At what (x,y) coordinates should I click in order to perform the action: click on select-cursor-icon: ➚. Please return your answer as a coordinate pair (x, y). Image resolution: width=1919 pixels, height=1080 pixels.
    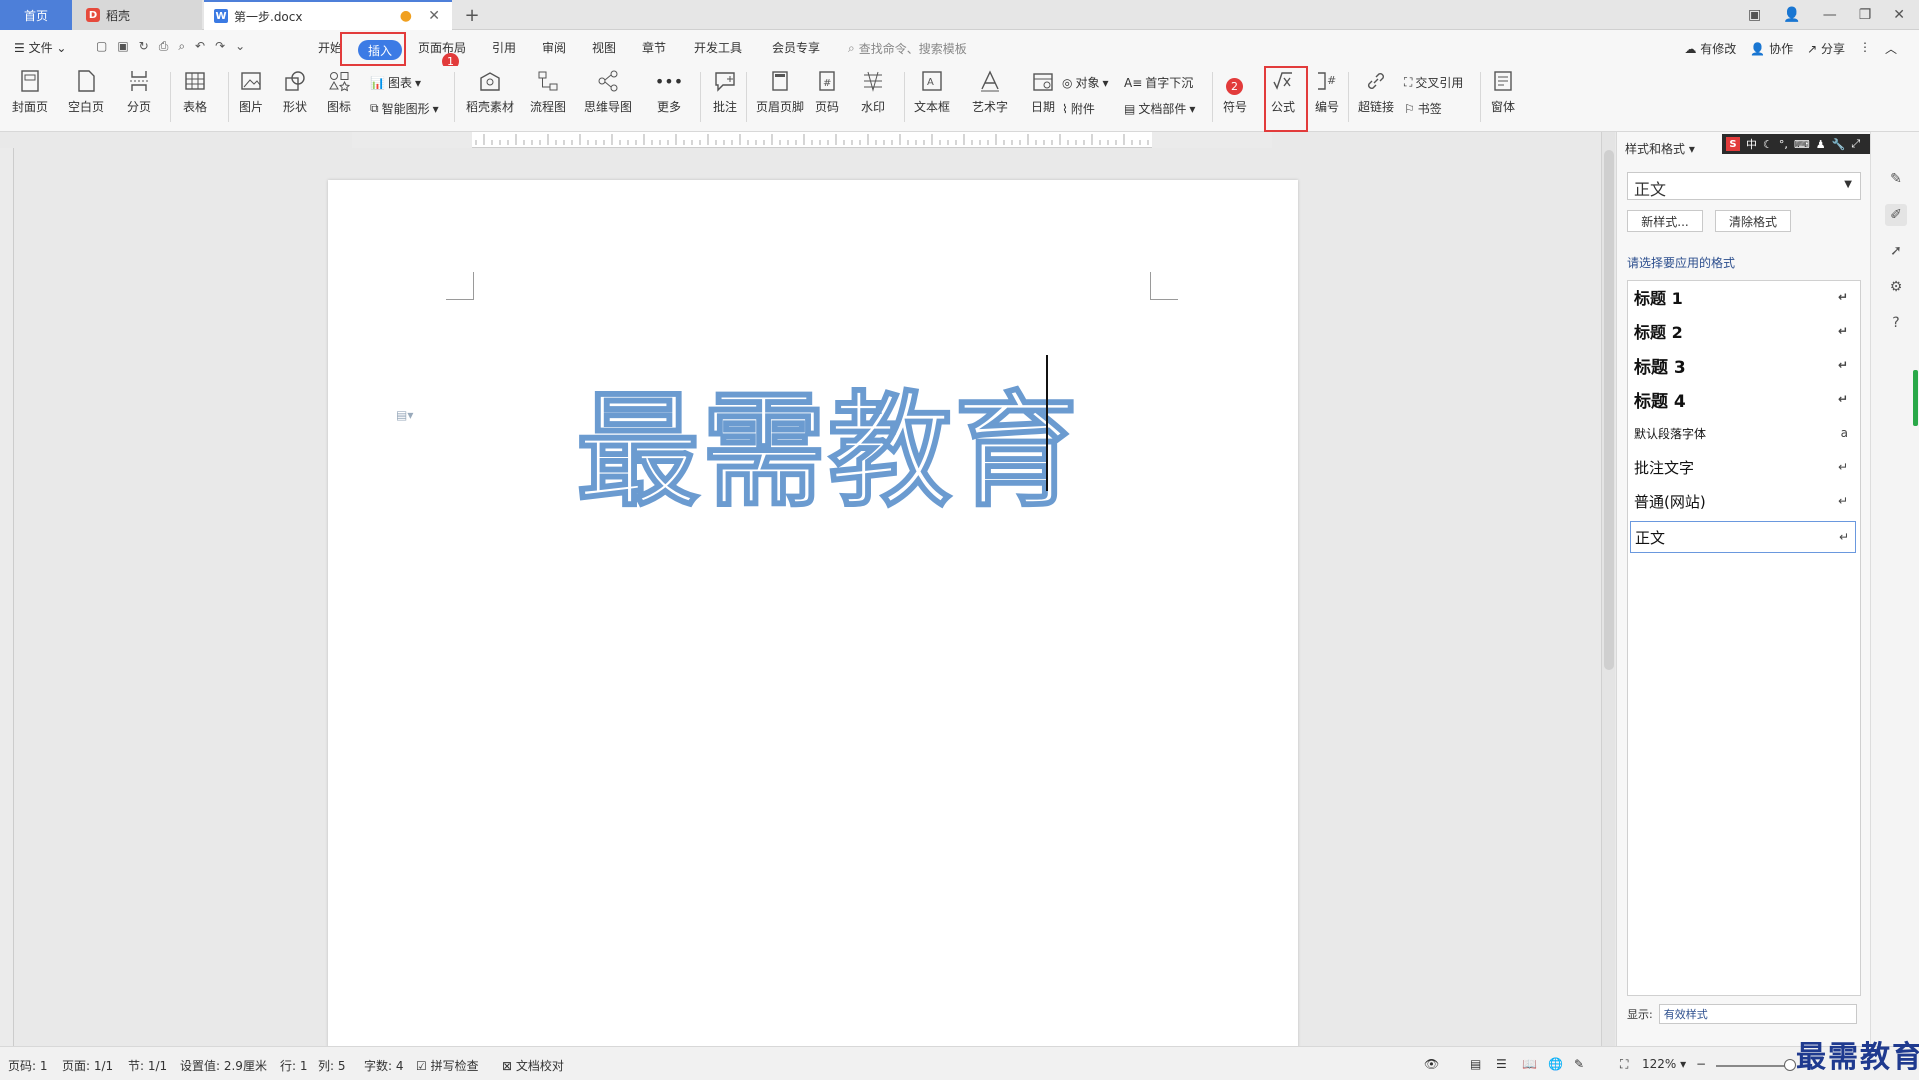
    Looking at the image, I should click on (1896, 251).